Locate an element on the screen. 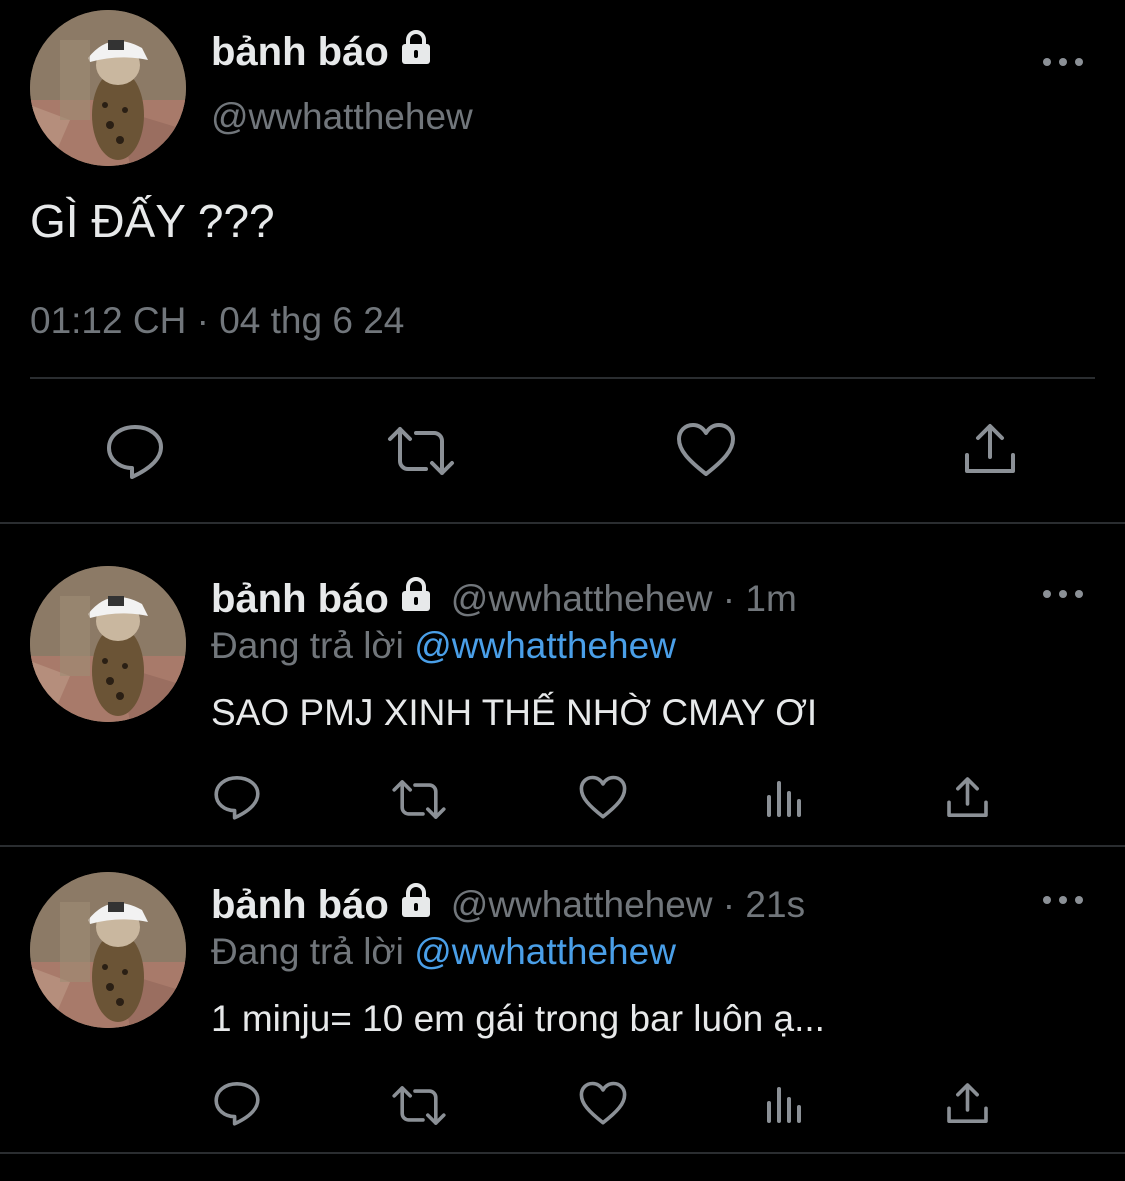  reply-text: SAO PMJ XINH THẾ NHỜ CMAY ƠI is located at coordinates (514, 712).